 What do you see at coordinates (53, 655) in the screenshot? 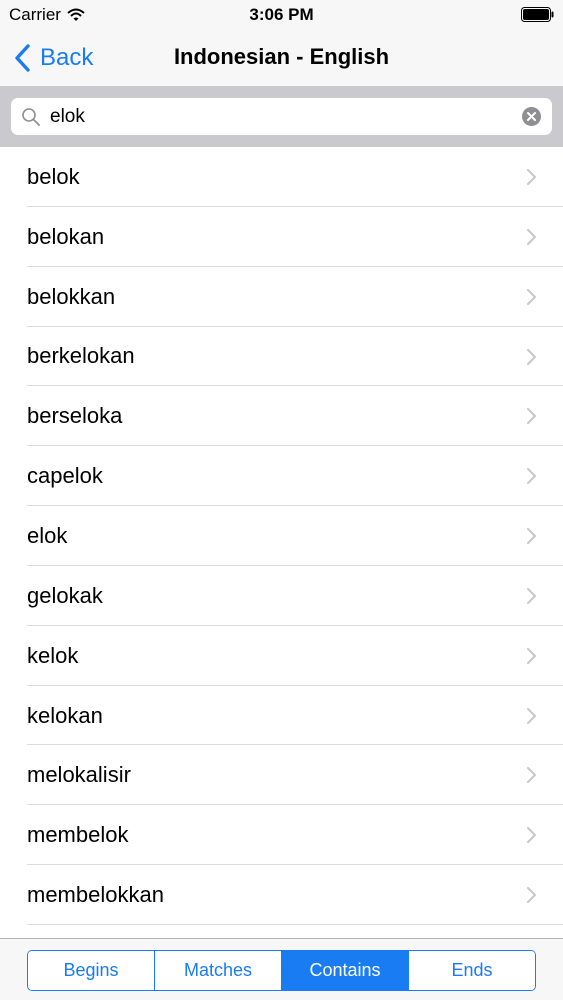
I see `list-item-label: kelok` at bounding box center [53, 655].